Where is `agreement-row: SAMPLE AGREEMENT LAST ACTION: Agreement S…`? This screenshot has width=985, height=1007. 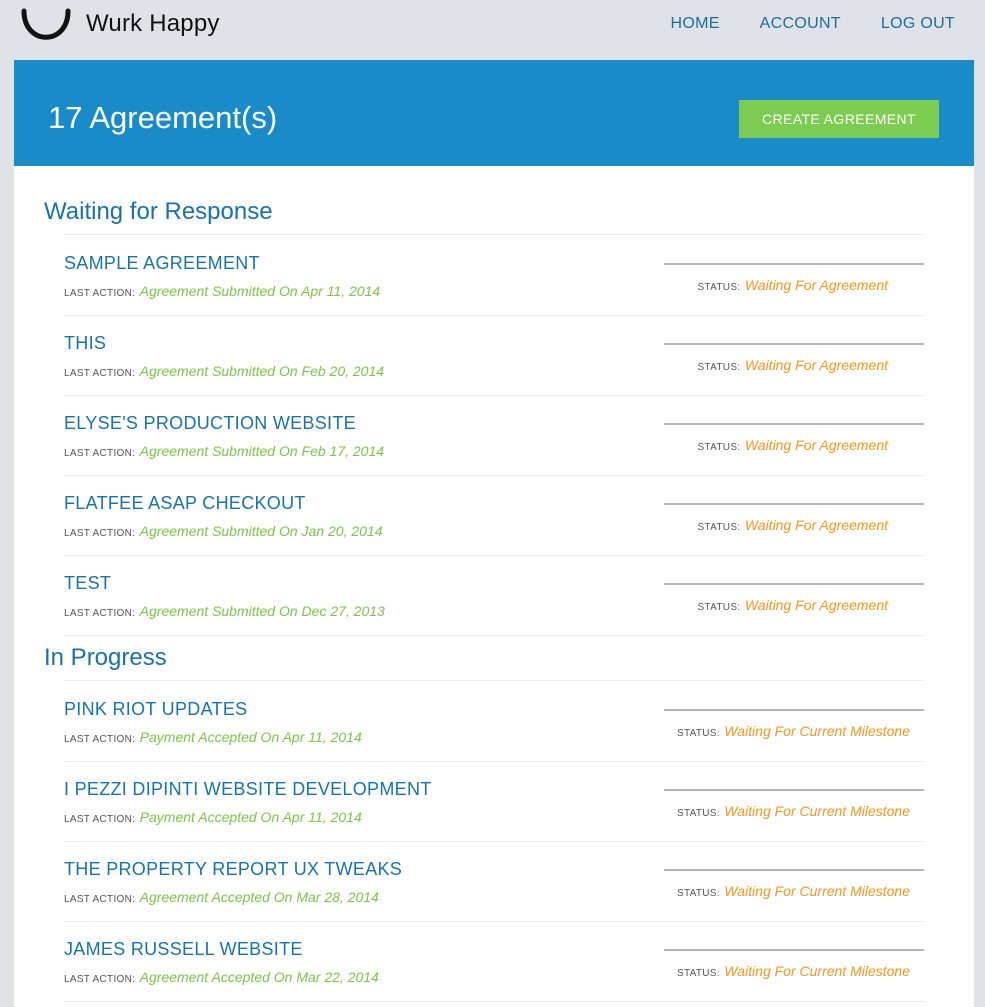
agreement-row: SAMPLE AGREEMENT LAST ACTION: Agreement S… is located at coordinates (494, 275).